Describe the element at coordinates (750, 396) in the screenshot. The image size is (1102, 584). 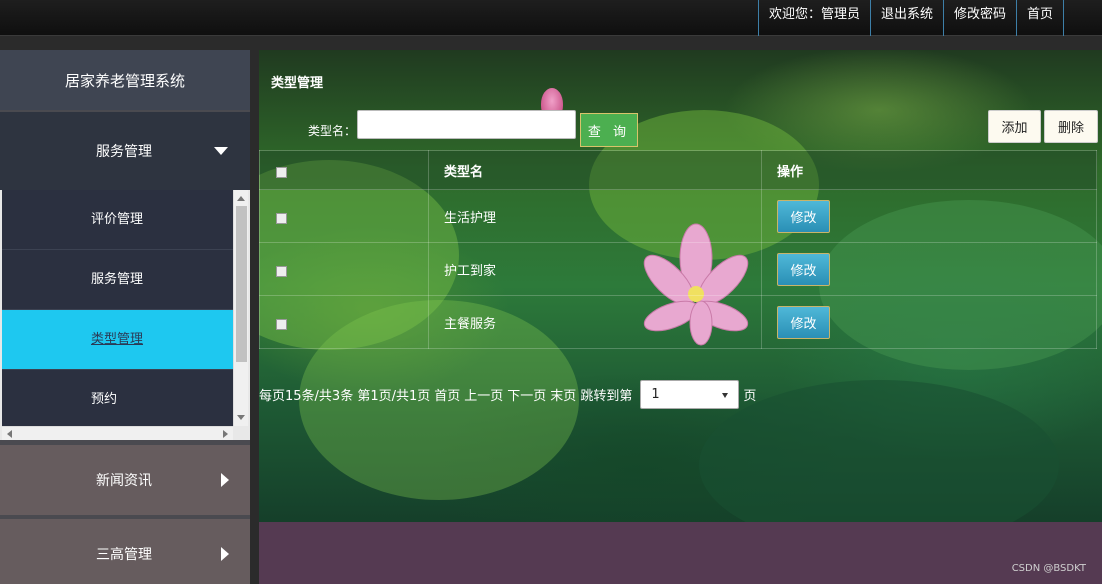
I see `page-suffix: 页` at that location.